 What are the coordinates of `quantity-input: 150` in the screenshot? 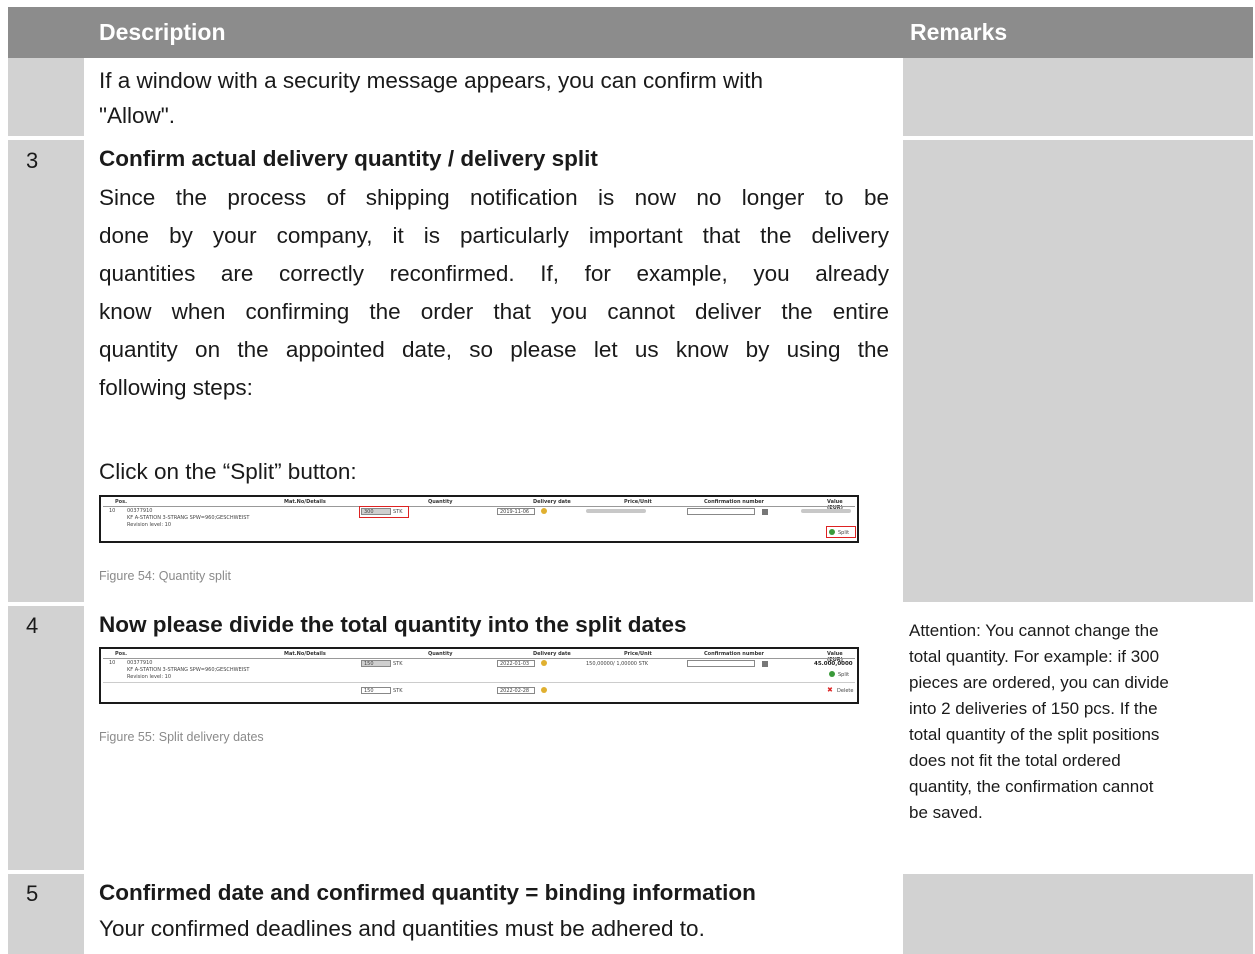 It's located at (376, 663).